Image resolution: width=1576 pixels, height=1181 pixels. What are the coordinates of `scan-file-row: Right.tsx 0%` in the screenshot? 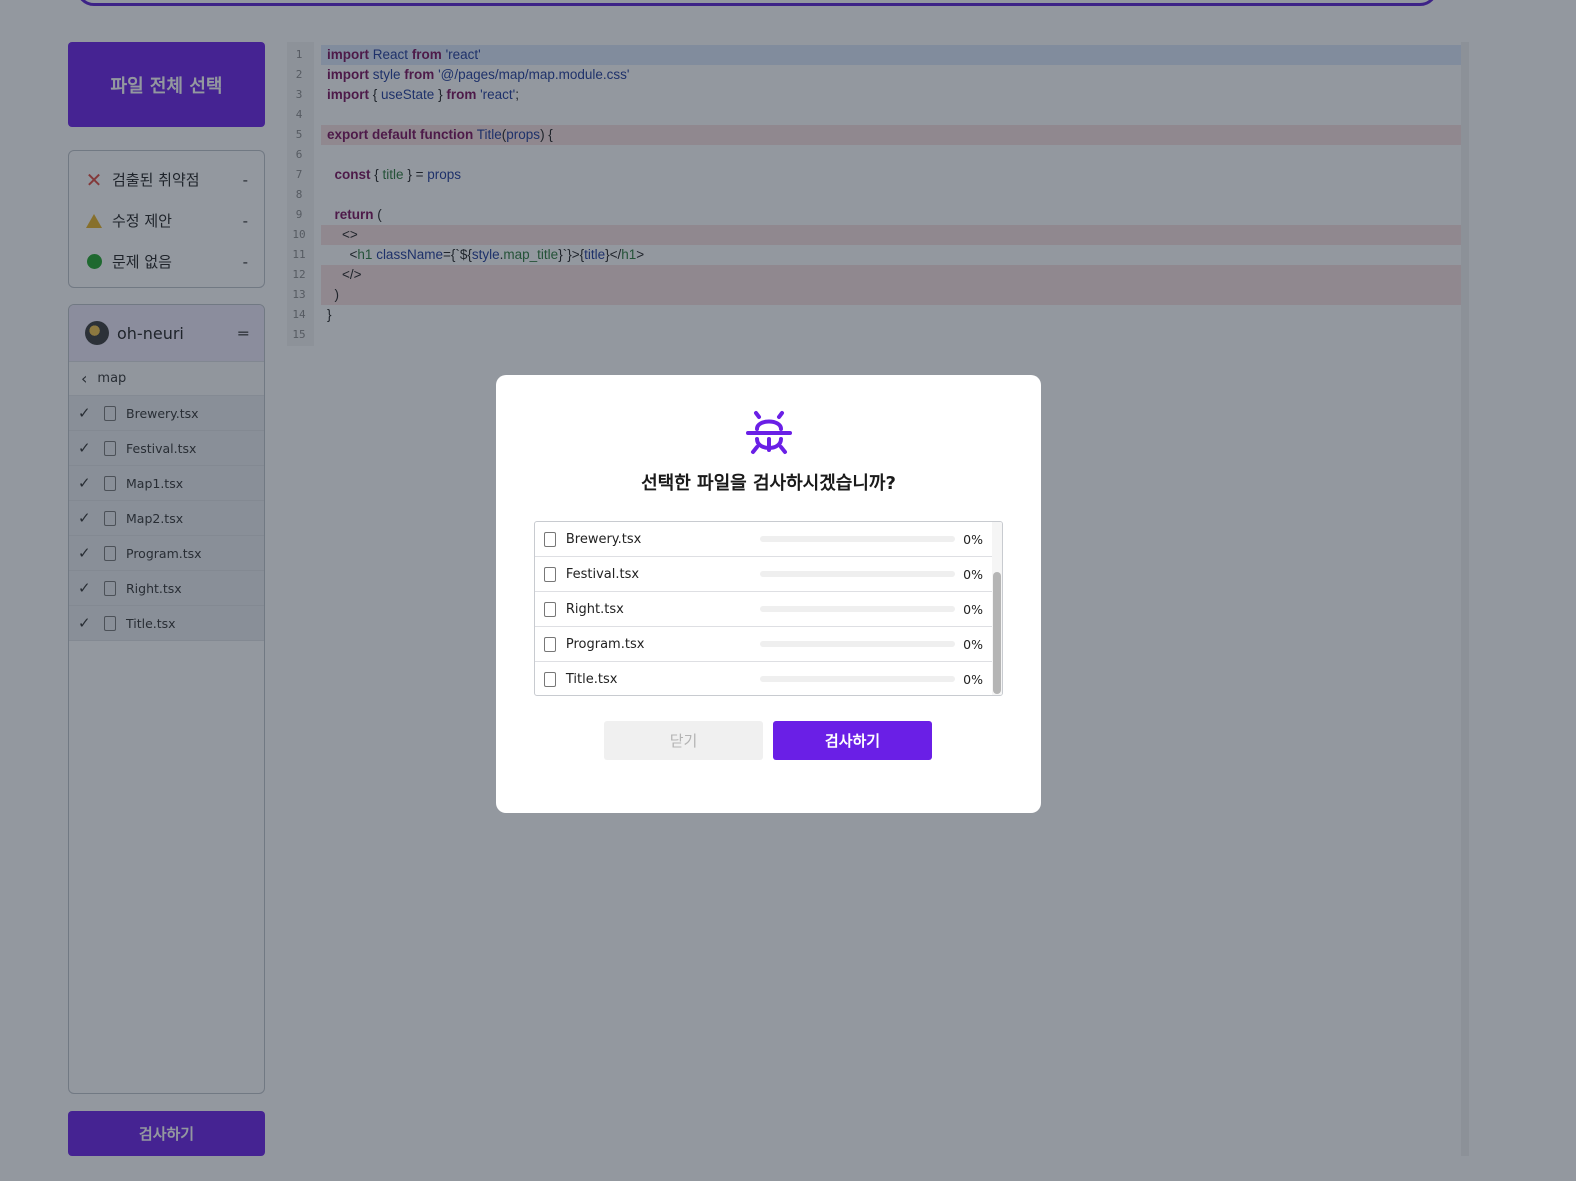 It's located at (763, 609).